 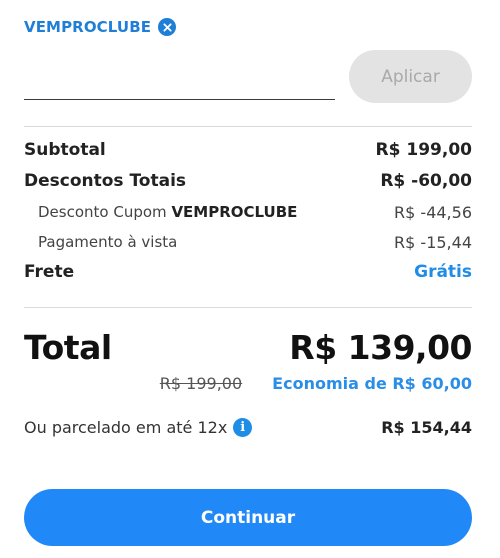 What do you see at coordinates (248, 181) in the screenshot?
I see `total-discounts-row: Descontos Totais R$ -60,00` at bounding box center [248, 181].